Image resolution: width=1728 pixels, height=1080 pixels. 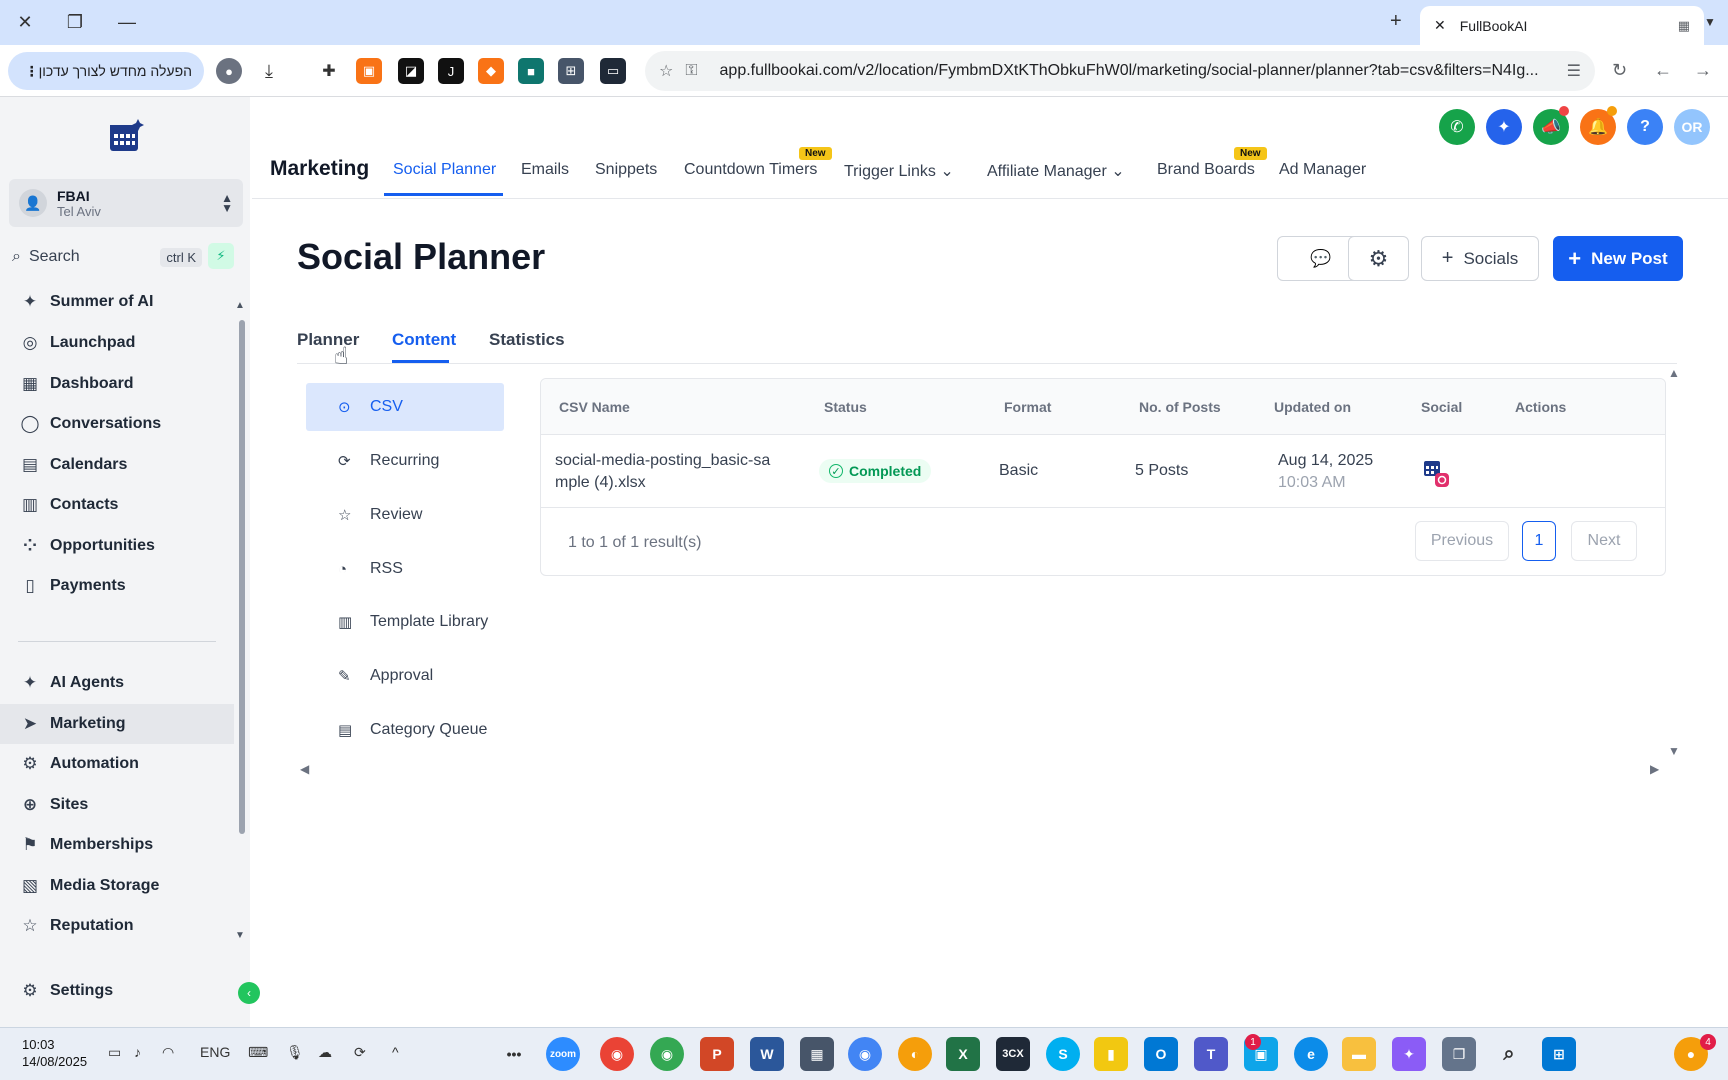 I want to click on task-view-icon: ❐, so click(x=1459, y=1054).